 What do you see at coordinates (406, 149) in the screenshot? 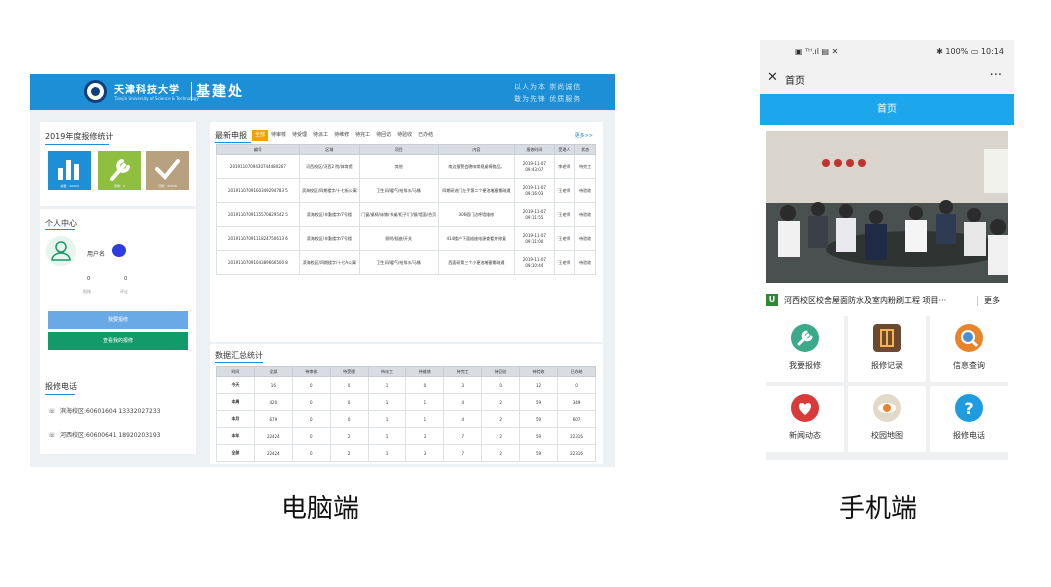
I see `table-header-row: 编号 区域 项目 内容 报修时间 受理人 状态` at bounding box center [406, 149].